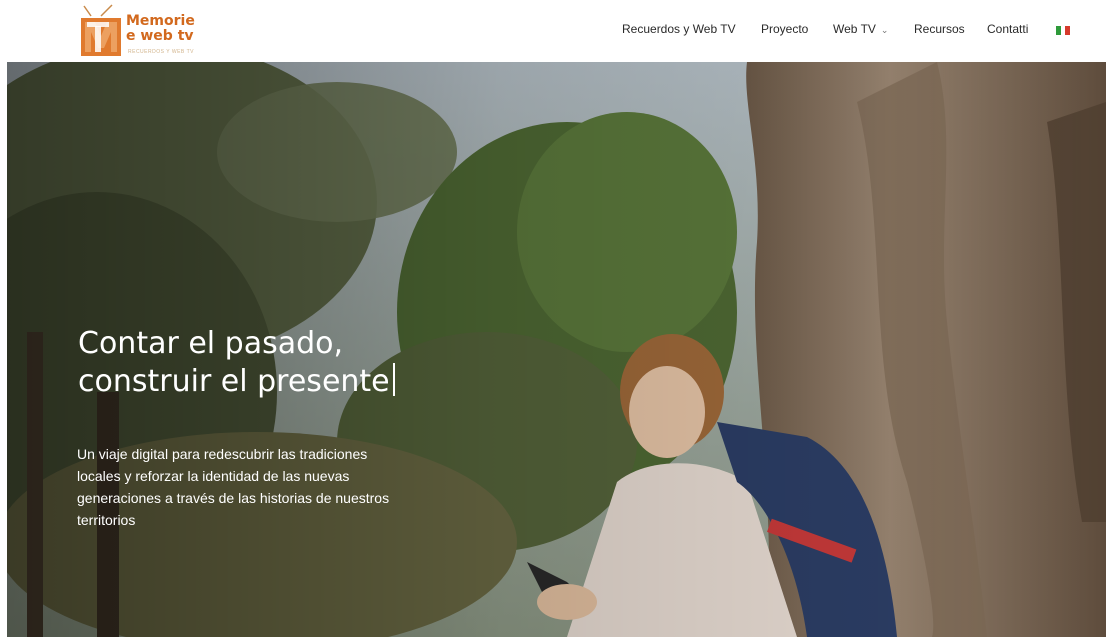  I want to click on nav-item-recursos: Recursos, so click(939, 29).